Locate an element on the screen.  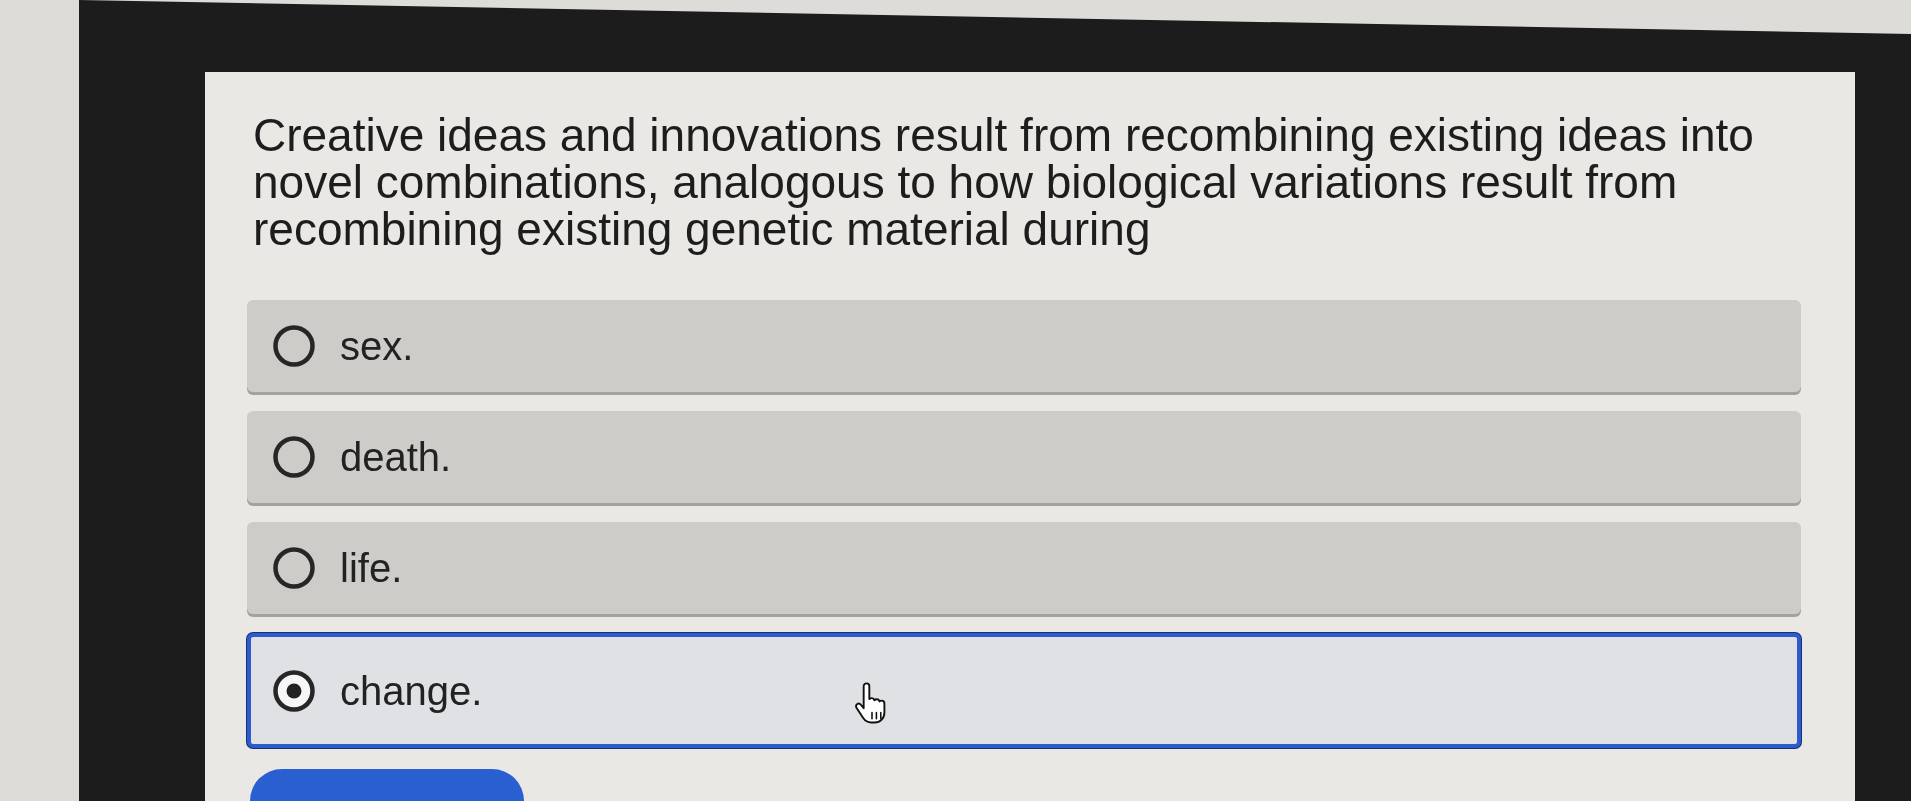
answer-option: life. is located at coordinates (1024, 568).